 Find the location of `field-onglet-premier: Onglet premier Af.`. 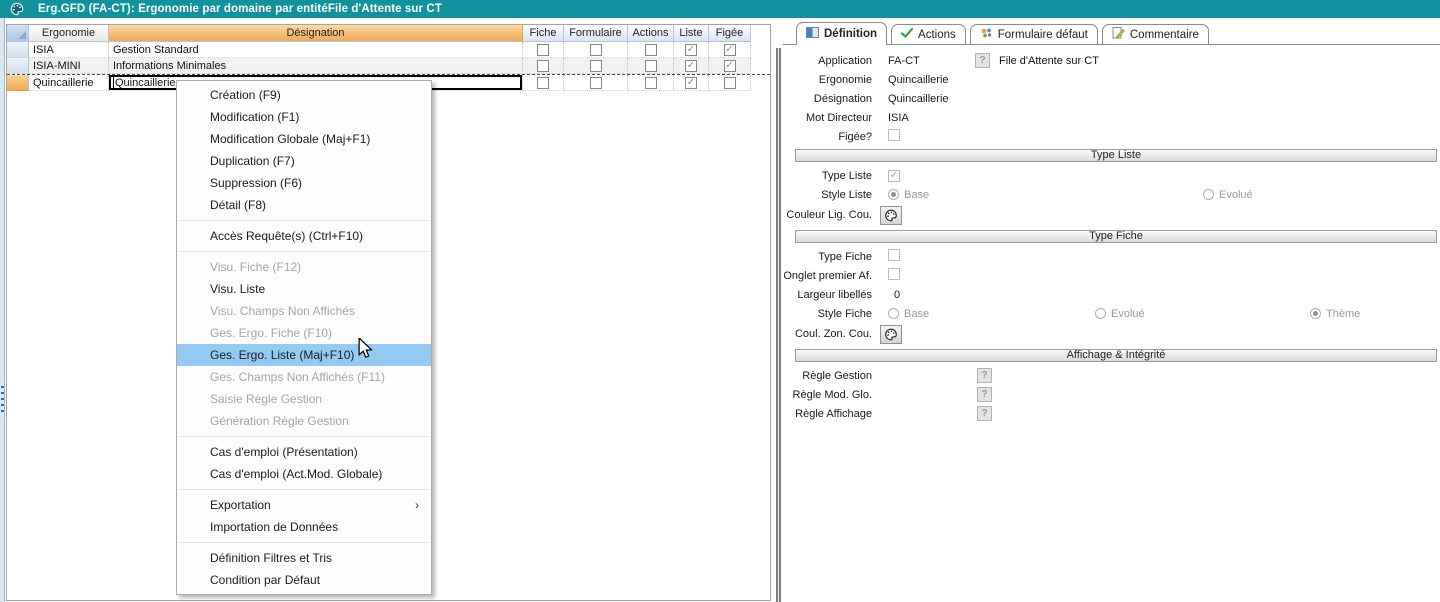

field-onglet-premier: Onglet premier Af. is located at coordinates (1111, 275).